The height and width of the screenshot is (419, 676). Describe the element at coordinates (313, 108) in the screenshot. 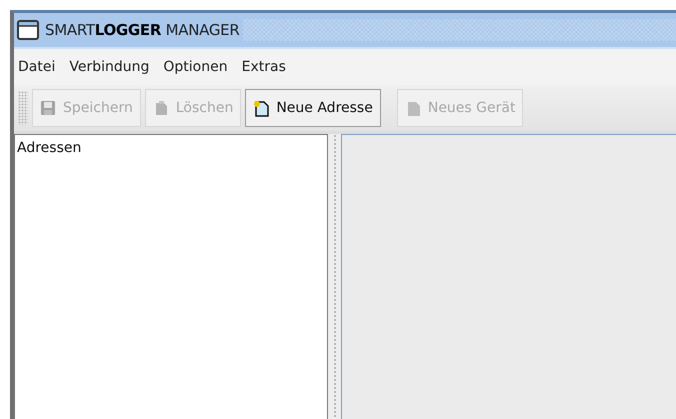

I see `toolbar-button: Neue Adresse` at that location.